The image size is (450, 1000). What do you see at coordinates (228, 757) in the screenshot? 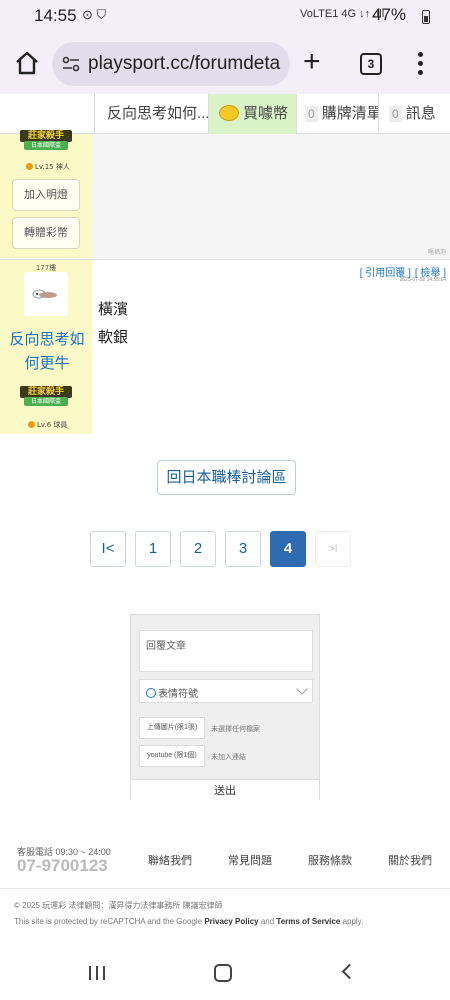
I see `youtube-link-status: 未加入連結` at bounding box center [228, 757].